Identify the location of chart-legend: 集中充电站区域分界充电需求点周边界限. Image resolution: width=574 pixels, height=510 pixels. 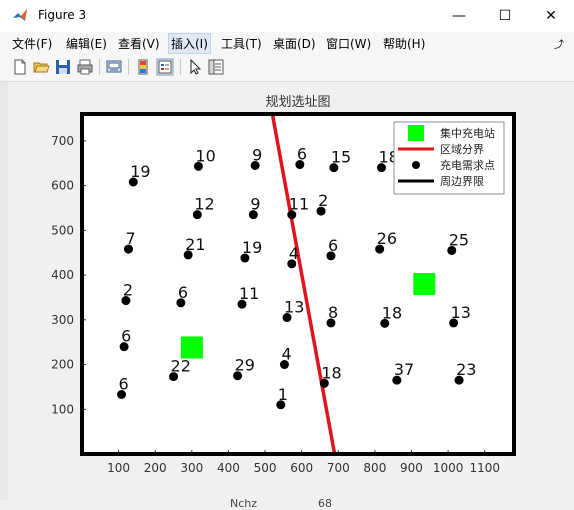
(449, 158).